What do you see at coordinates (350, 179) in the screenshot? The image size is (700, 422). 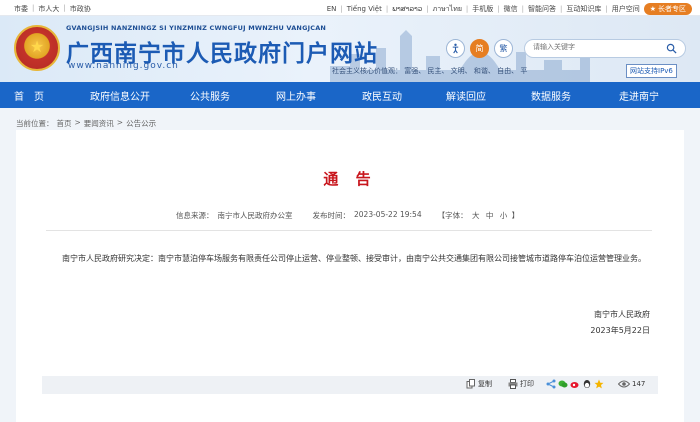 I see `article-title: 通 告` at bounding box center [350, 179].